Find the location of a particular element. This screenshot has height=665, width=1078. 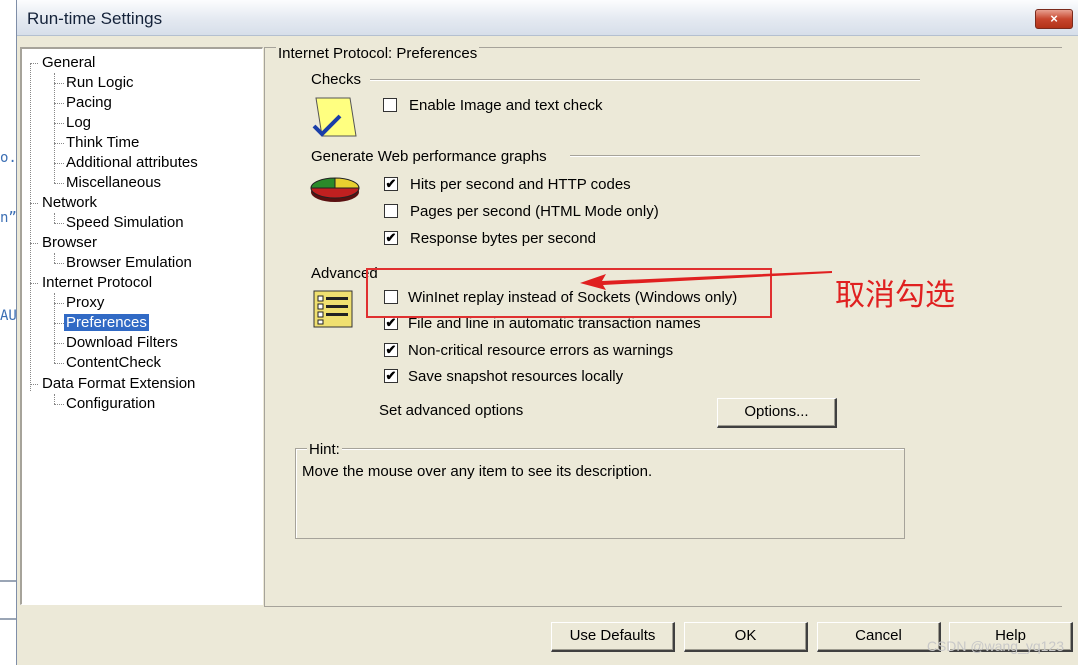

checkbox-label: Non-critical resource errors as warnings is located at coordinates (541, 350).